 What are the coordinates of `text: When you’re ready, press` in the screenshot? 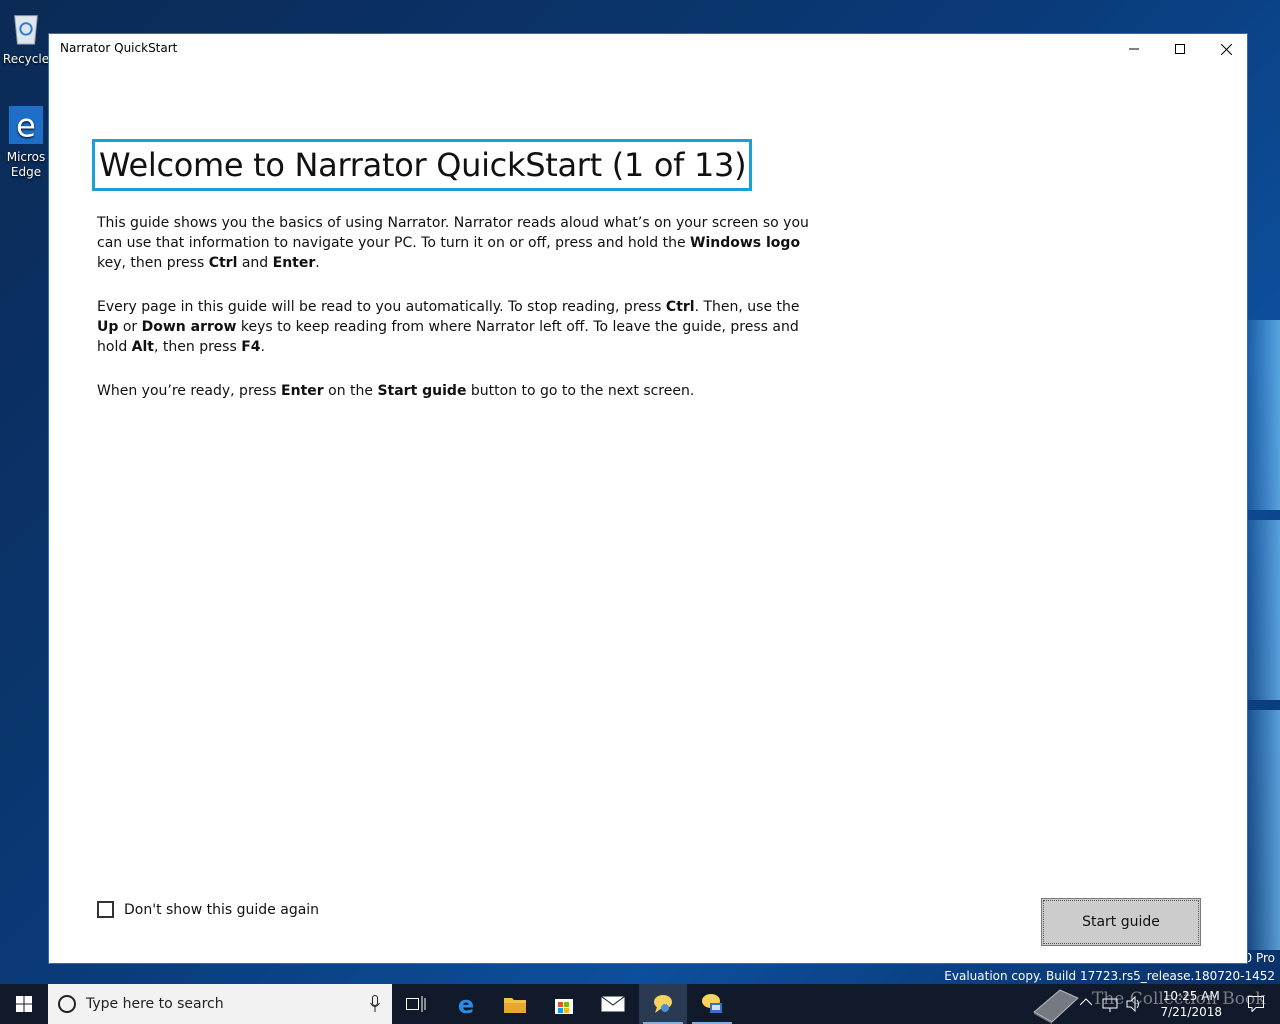 It's located at (189, 391).